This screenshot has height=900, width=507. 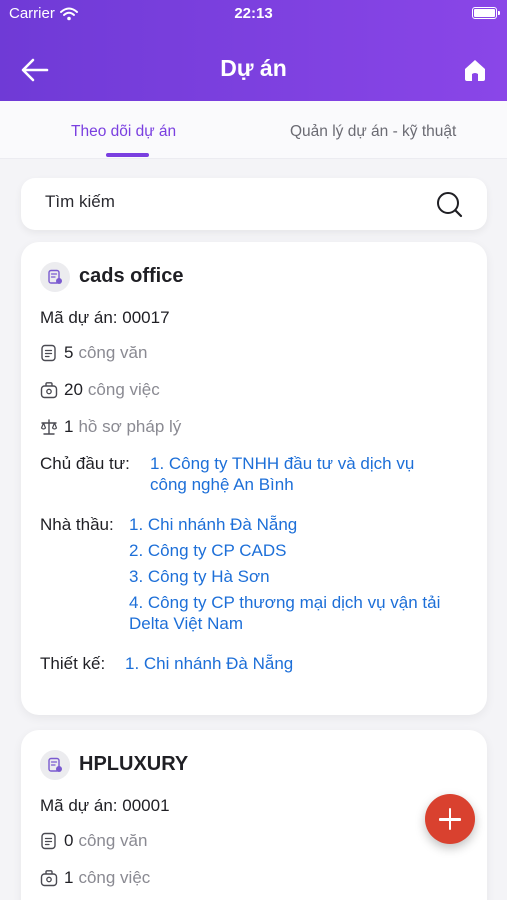 What do you see at coordinates (449, 204) in the screenshot?
I see `search-icon` at bounding box center [449, 204].